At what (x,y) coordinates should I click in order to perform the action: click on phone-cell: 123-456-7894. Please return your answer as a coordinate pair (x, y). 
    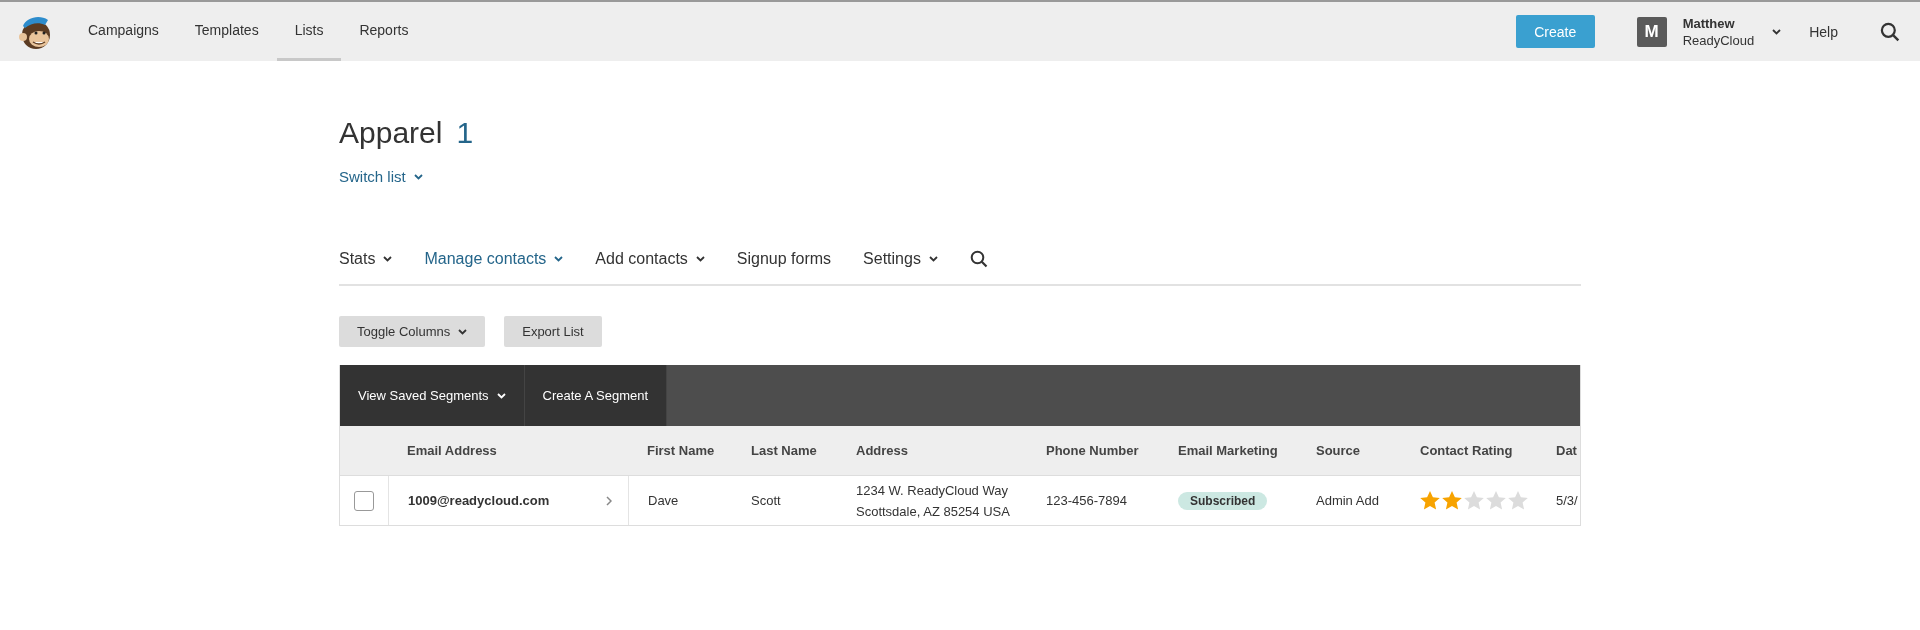
    Looking at the image, I should click on (1086, 500).